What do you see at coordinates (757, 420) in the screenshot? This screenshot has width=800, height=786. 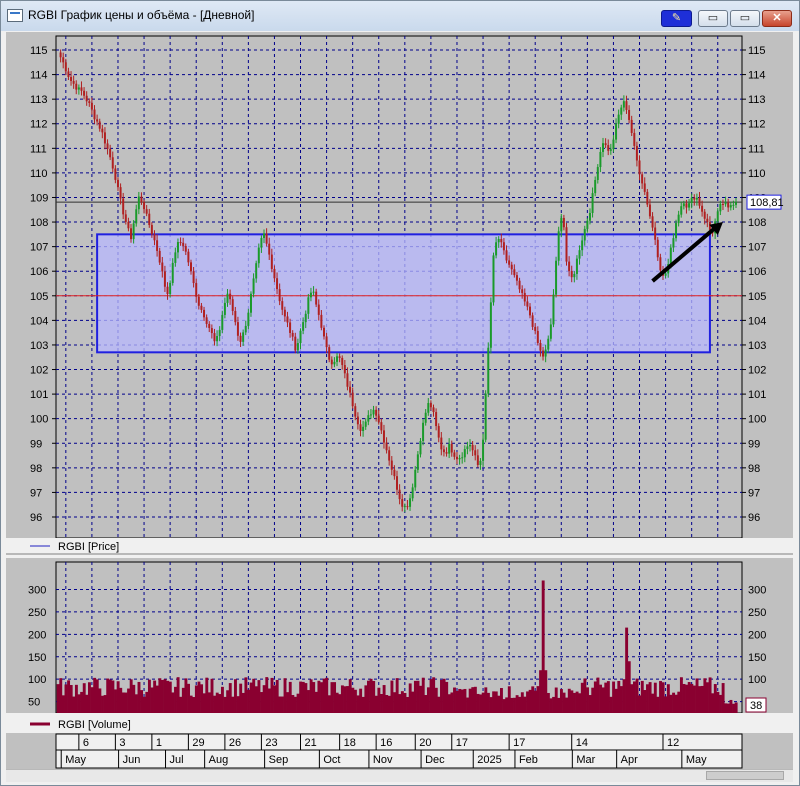 I see `price-y-tick-right: 100` at bounding box center [757, 420].